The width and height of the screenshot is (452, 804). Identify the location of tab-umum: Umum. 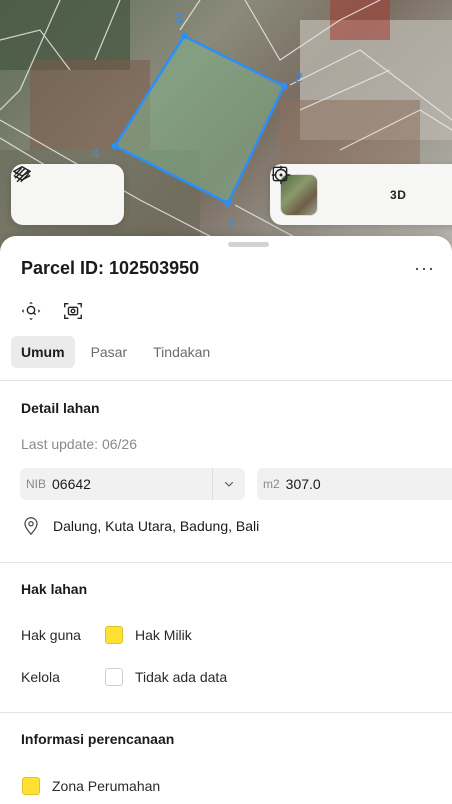
(43, 352).